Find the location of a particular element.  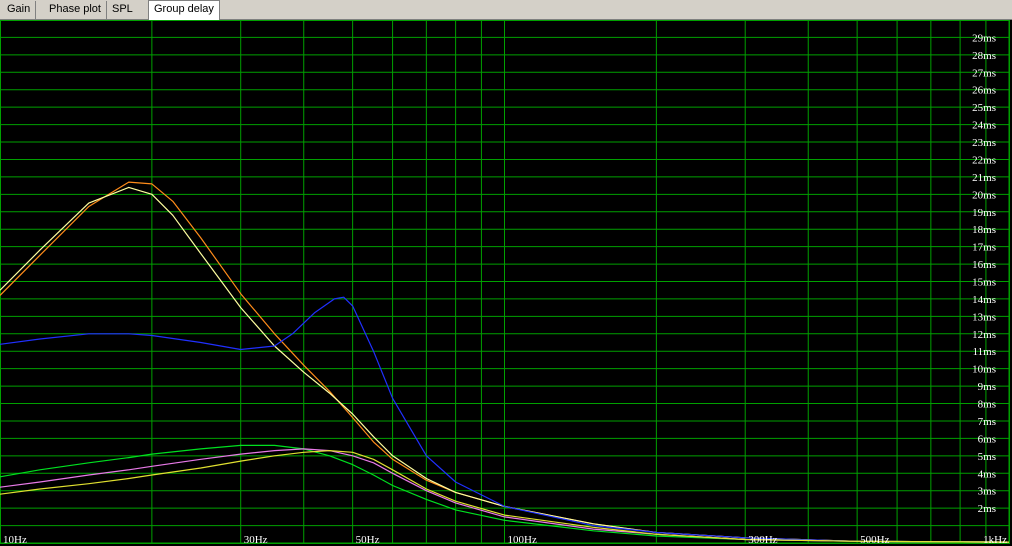

tab-group-delay: Group delay is located at coordinates (184, 10).